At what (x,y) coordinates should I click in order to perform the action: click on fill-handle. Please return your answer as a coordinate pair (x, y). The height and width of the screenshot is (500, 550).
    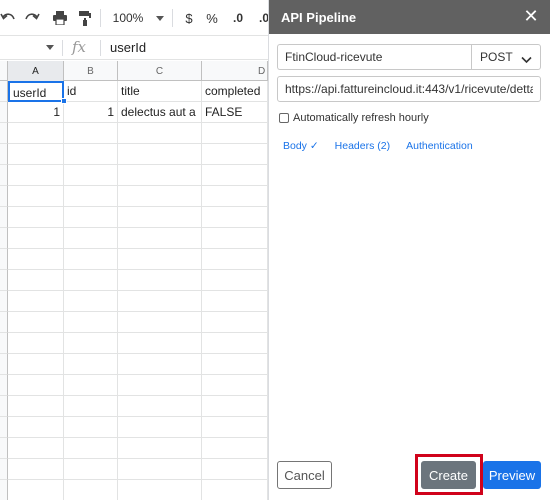
    Looking at the image, I should click on (64, 101).